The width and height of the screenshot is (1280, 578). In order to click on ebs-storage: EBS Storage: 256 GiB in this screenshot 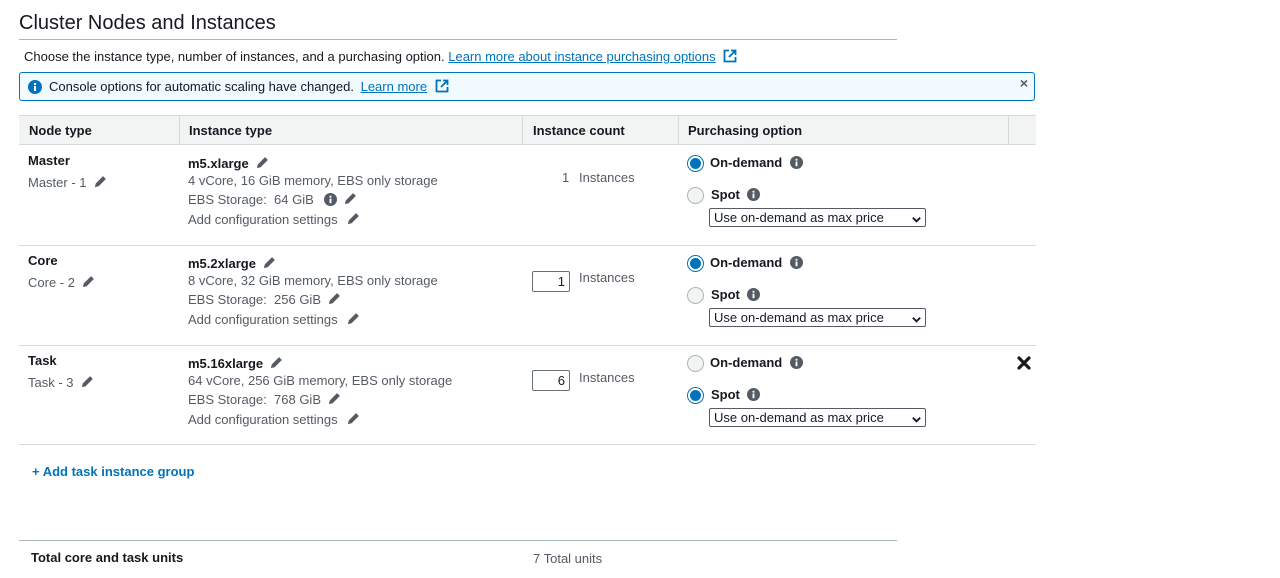, I will do `click(265, 300)`.